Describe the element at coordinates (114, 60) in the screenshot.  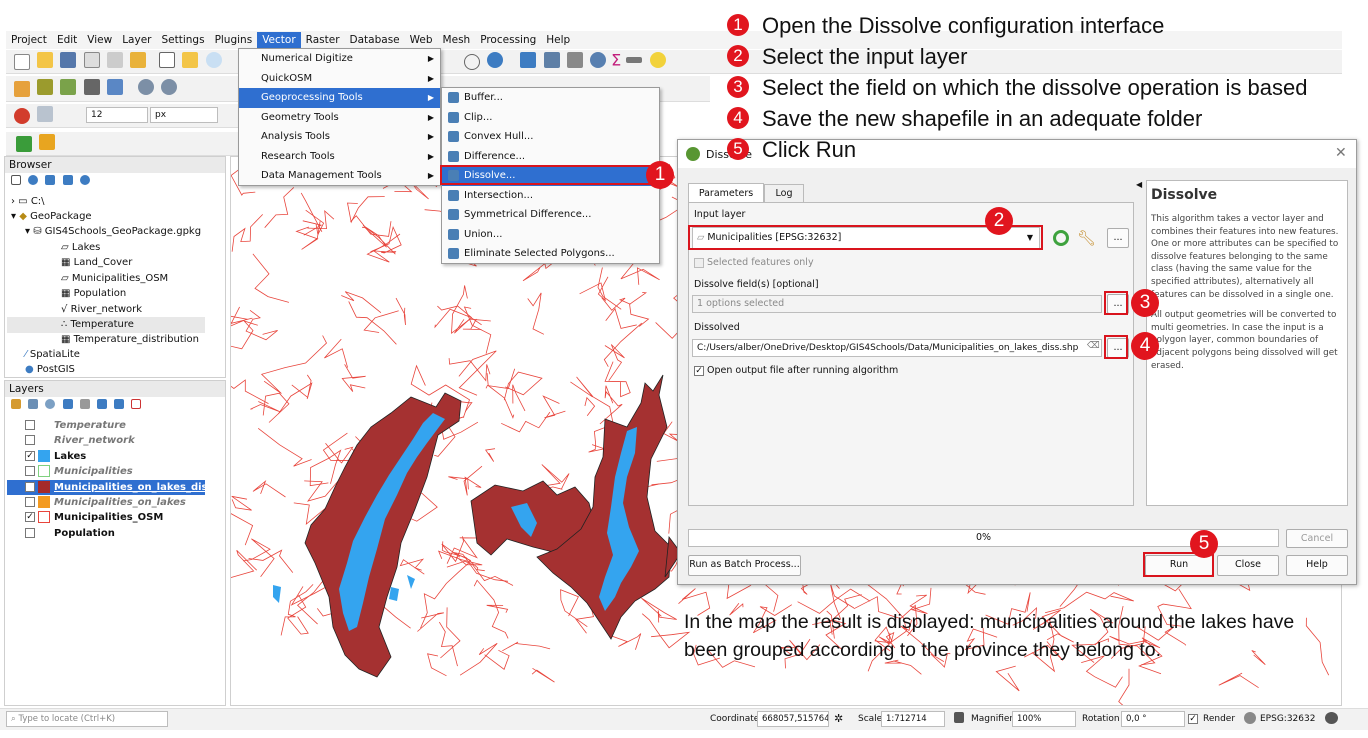
I see `layout-manager-icon` at that location.